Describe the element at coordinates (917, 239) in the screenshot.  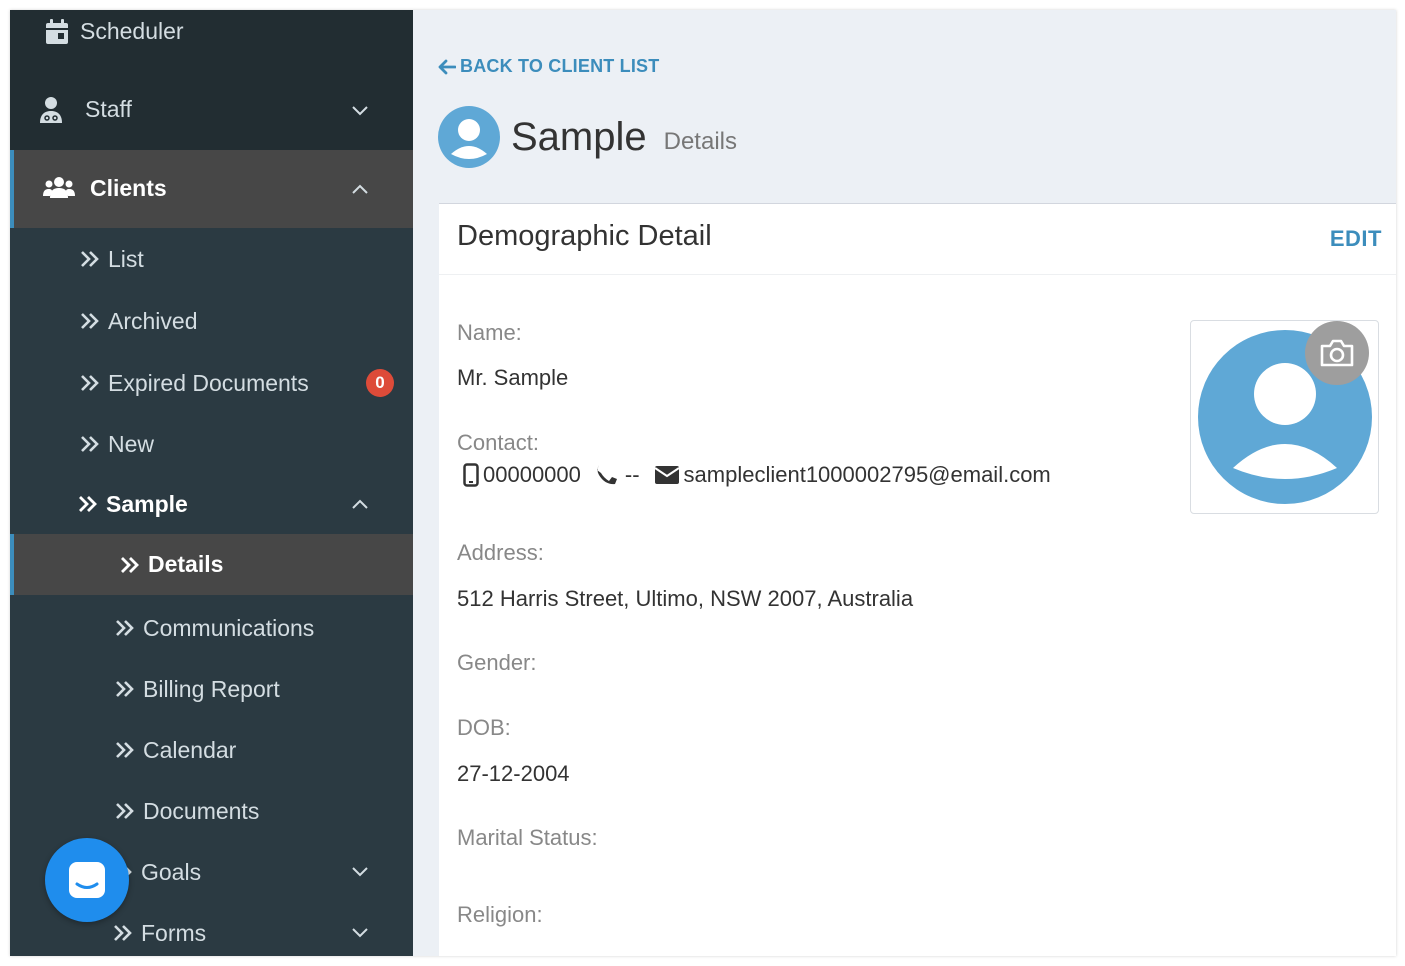
I see `card-header: Demographic Detail EDIT` at that location.